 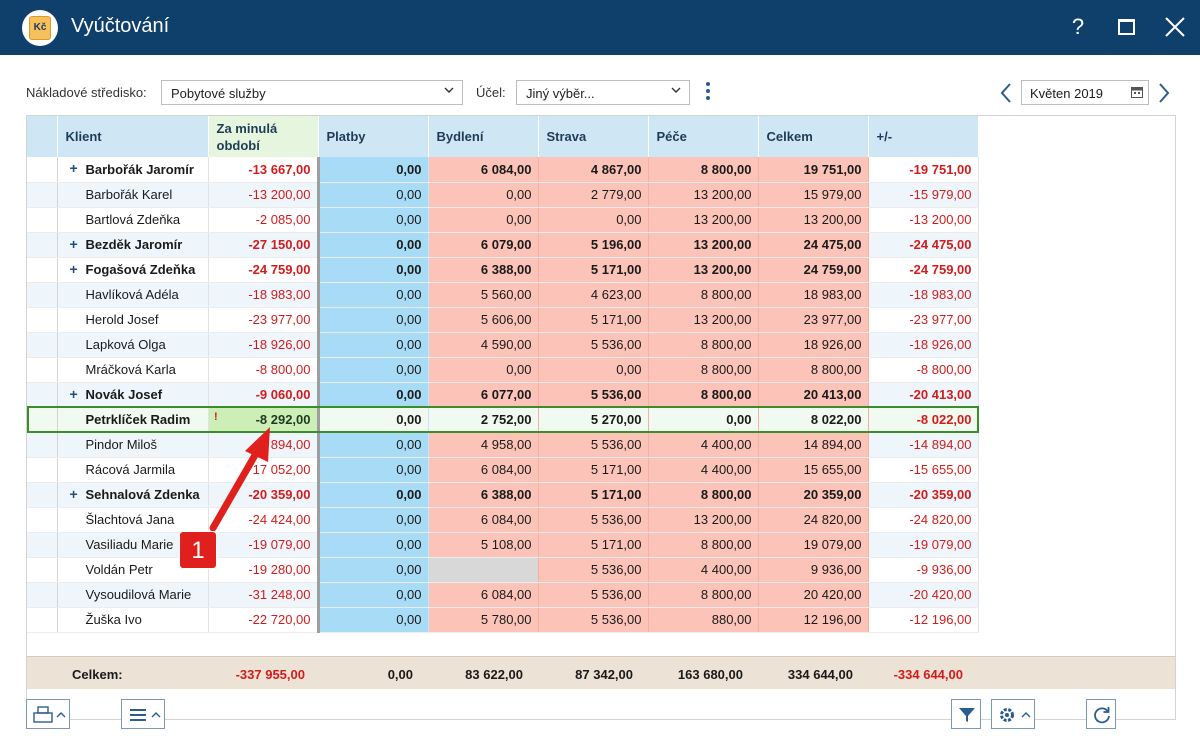 I want to click on header-care: Péče, so click(x=703, y=136).